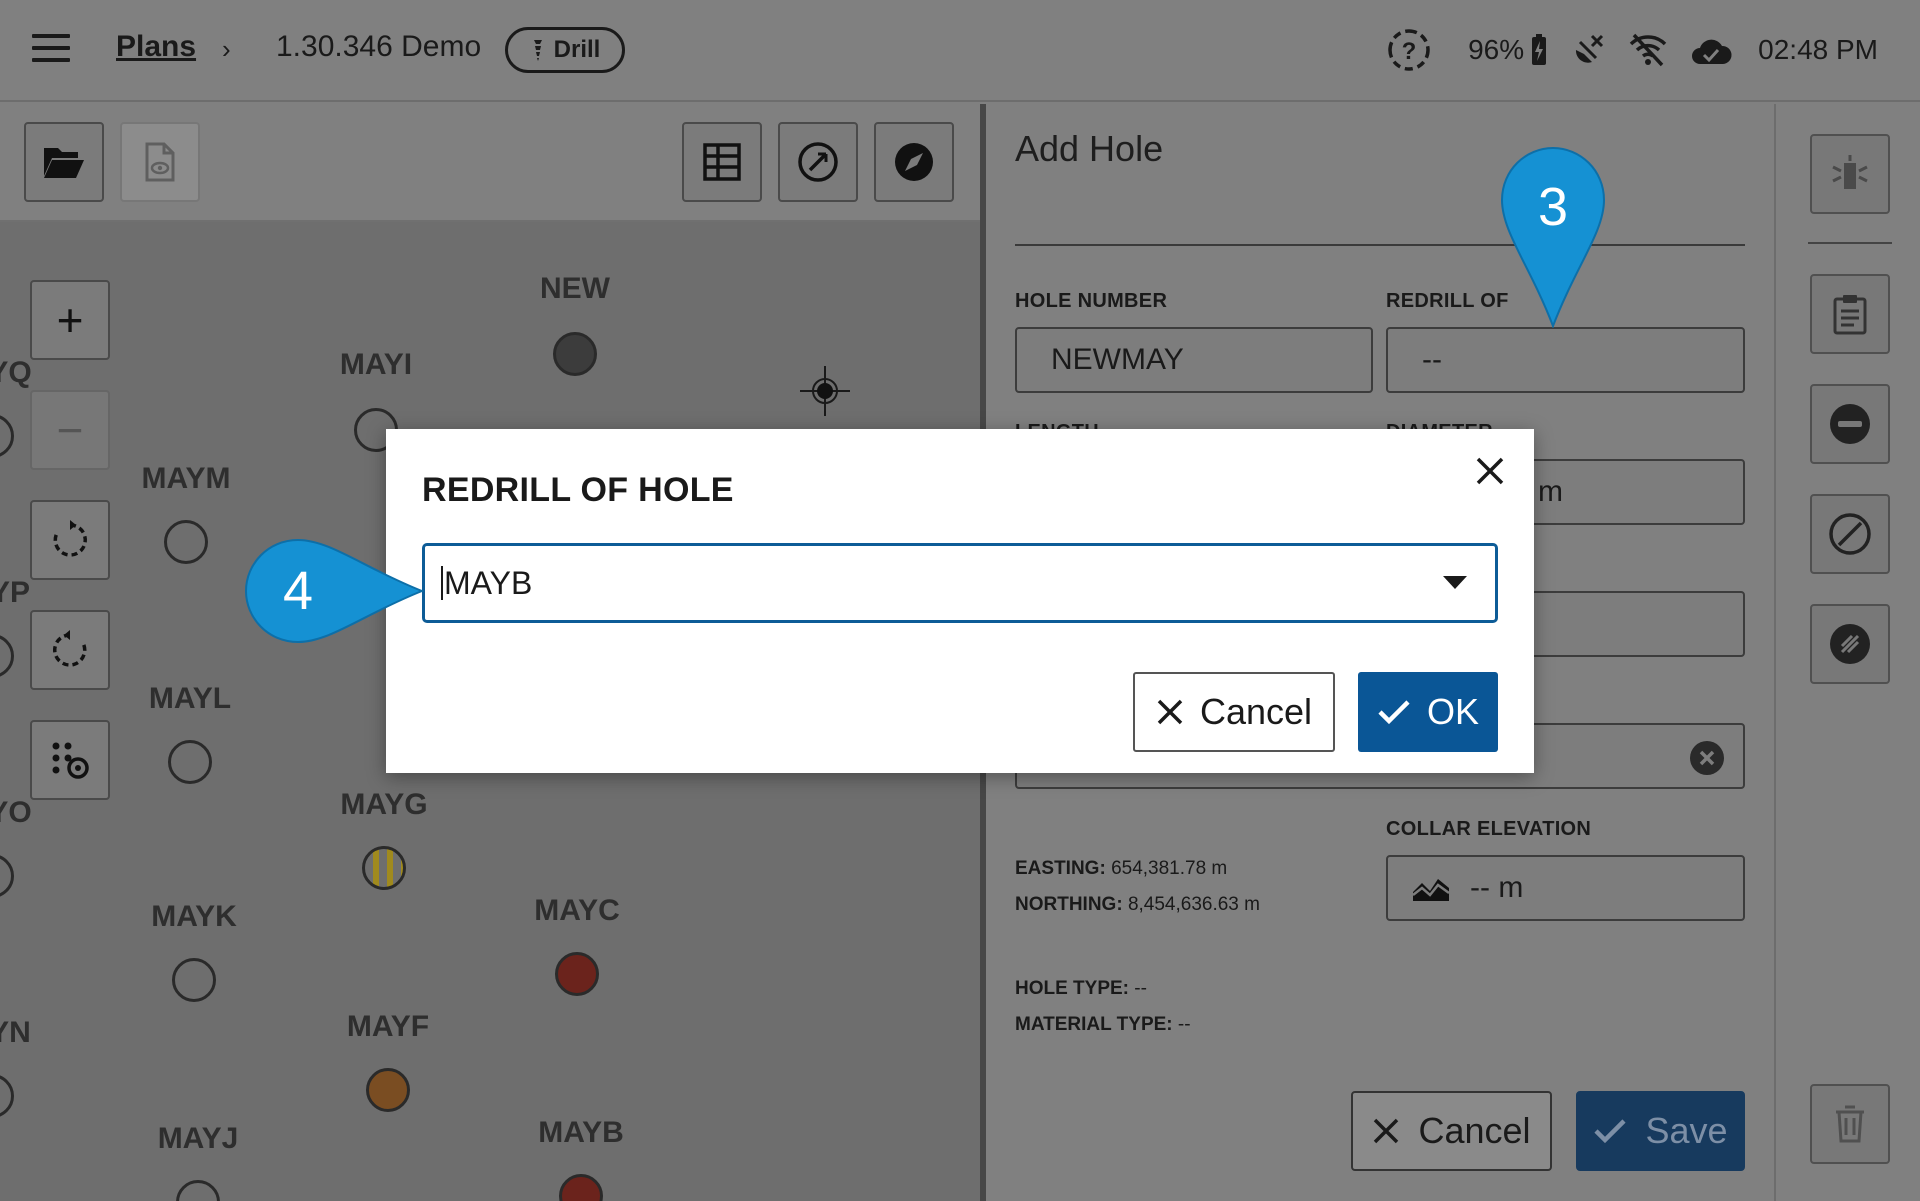 This screenshot has height=1201, width=1920. I want to click on grid-view-button, so click(722, 162).